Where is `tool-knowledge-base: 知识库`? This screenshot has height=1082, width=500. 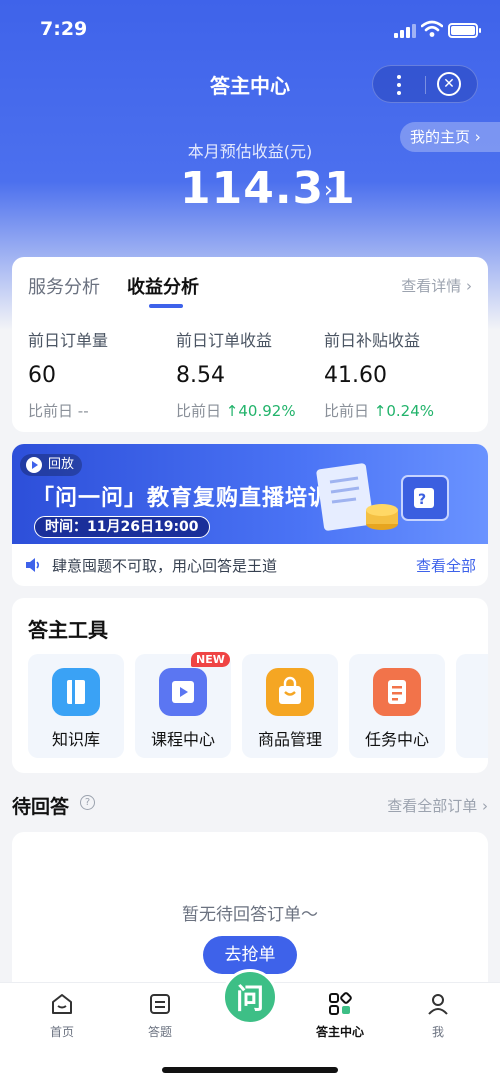 tool-knowledge-base: 知识库 is located at coordinates (76, 706).